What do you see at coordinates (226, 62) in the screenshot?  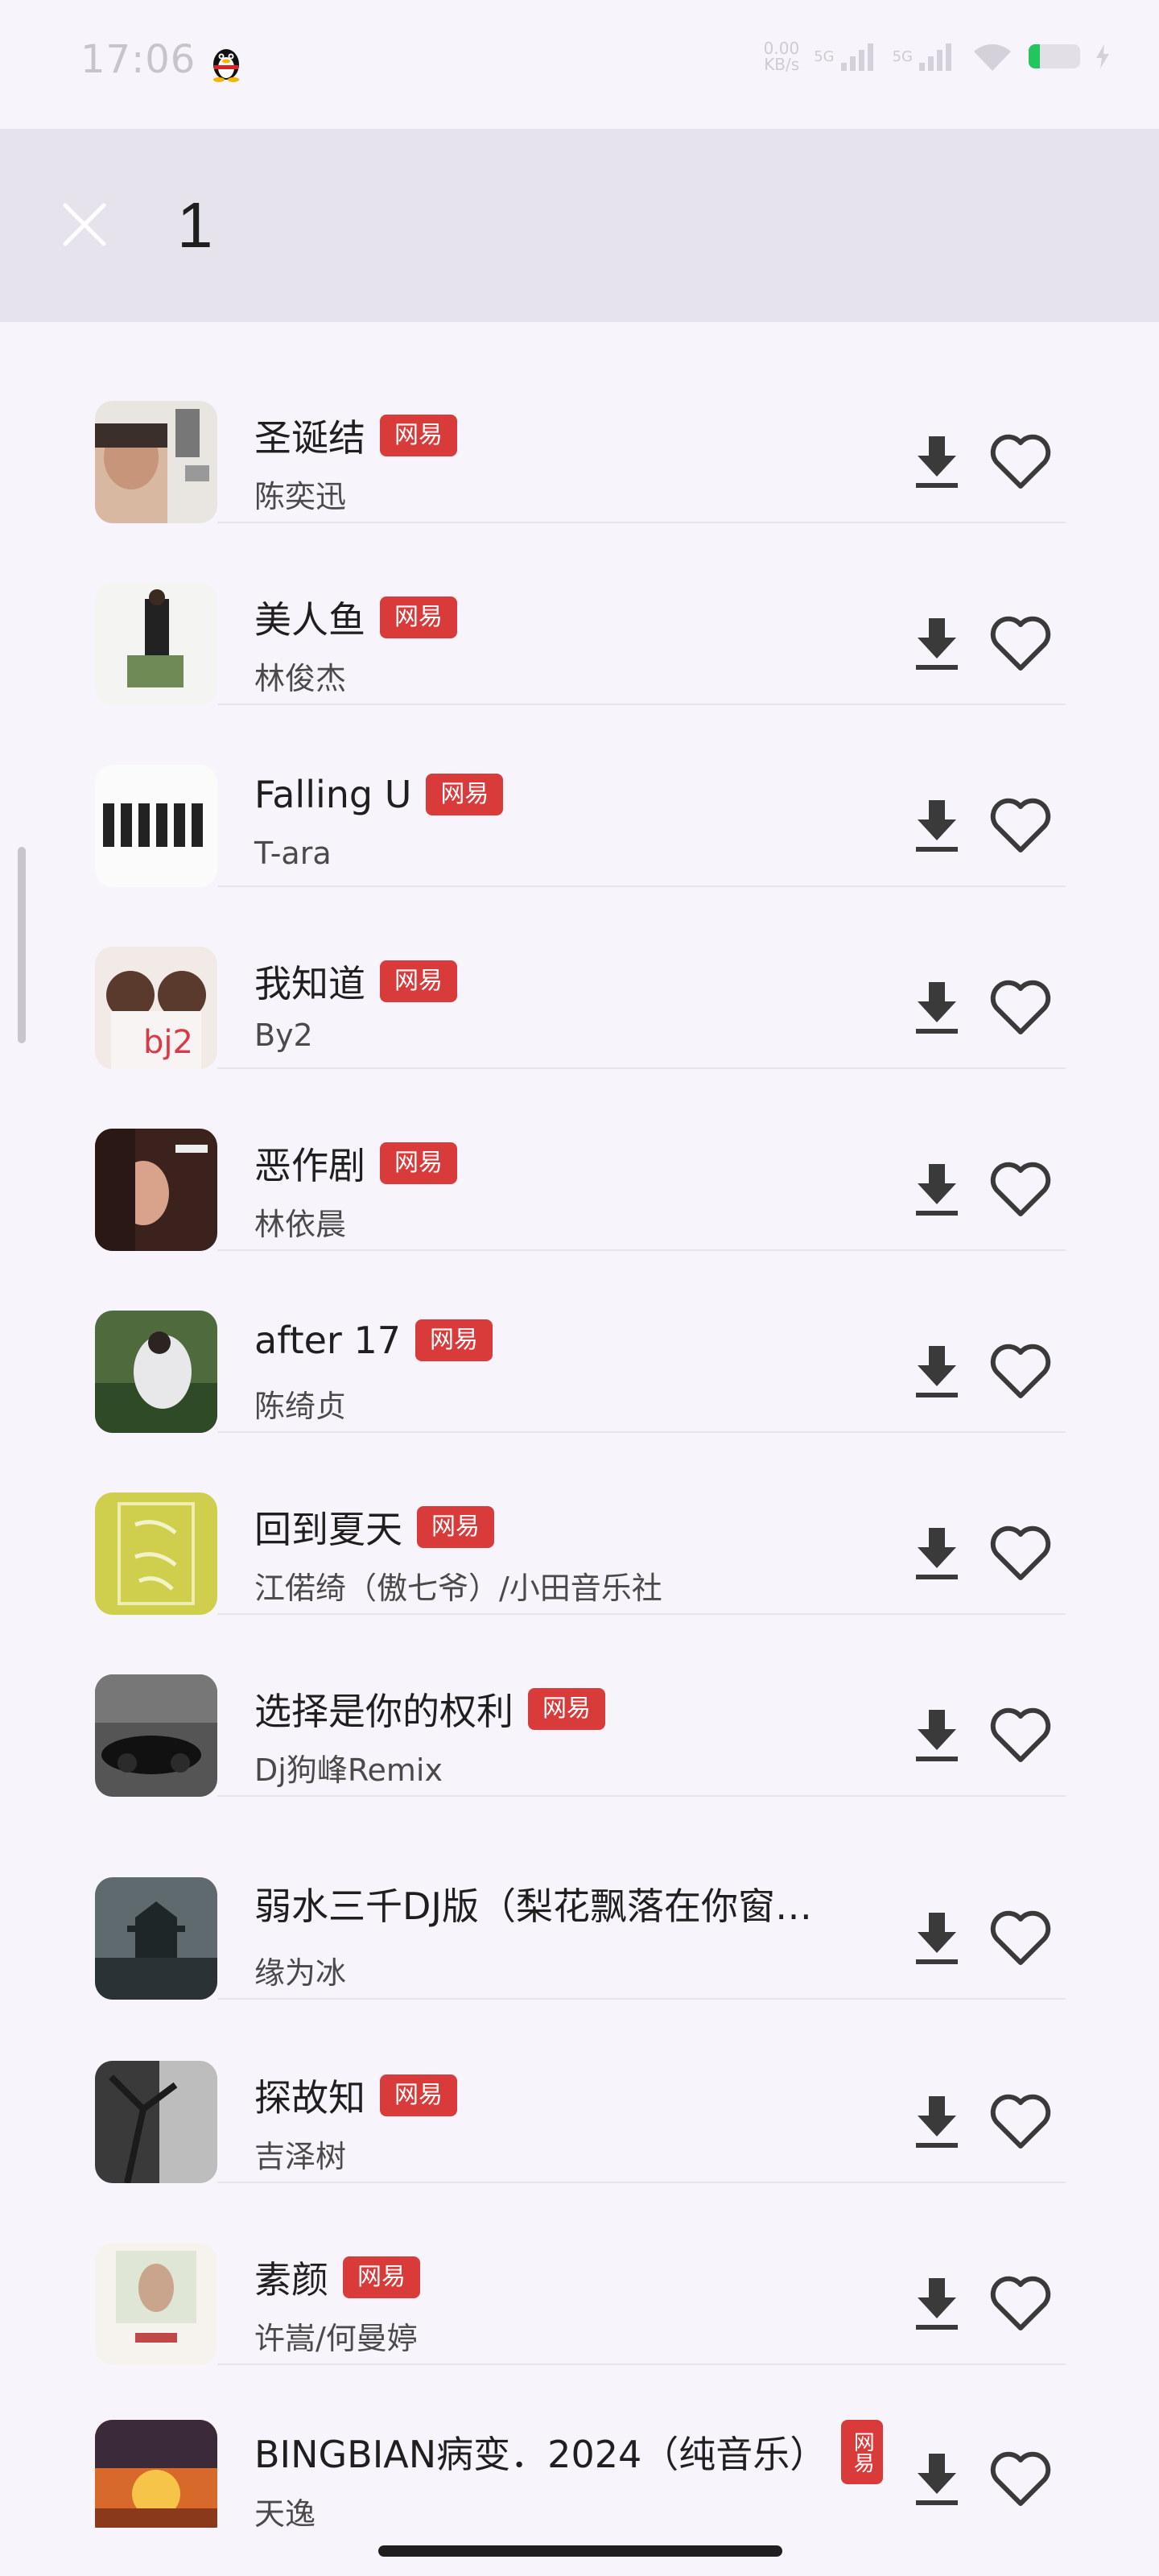 I see `qq-penguin-icon` at bounding box center [226, 62].